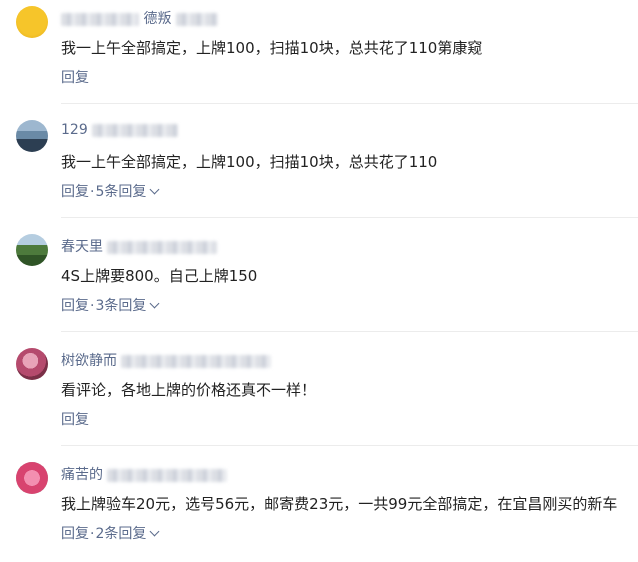 This screenshot has width=638, height=562. I want to click on comment-actions: 回复·5条回复, so click(110, 191).